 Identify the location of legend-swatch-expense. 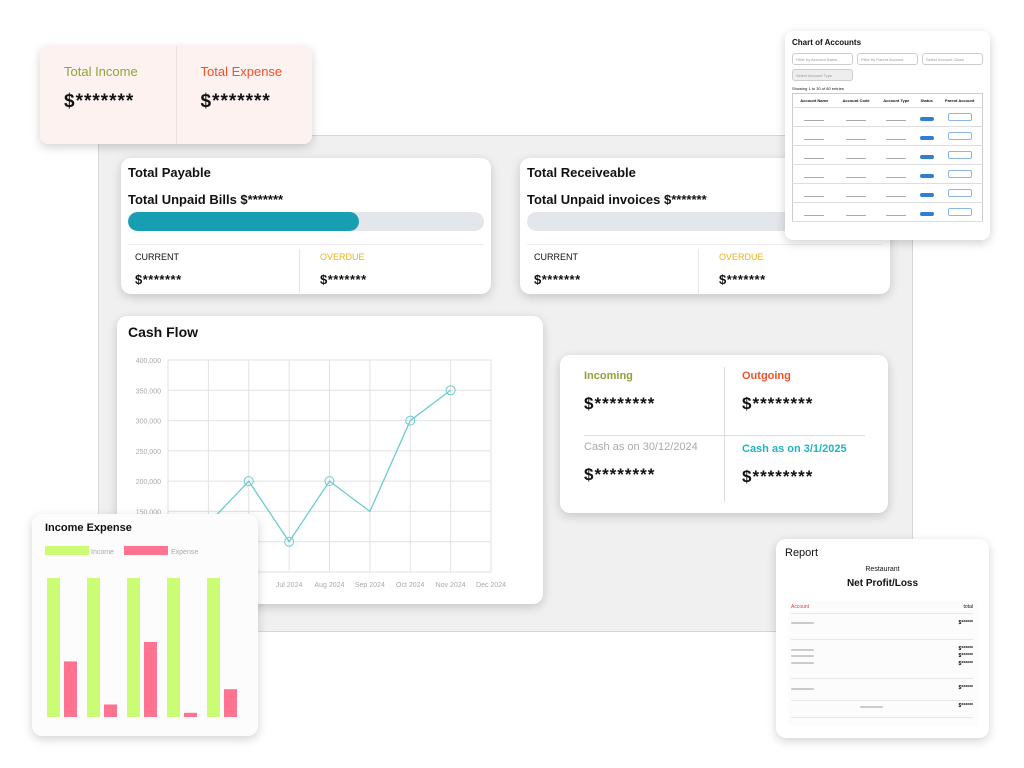
(146, 550).